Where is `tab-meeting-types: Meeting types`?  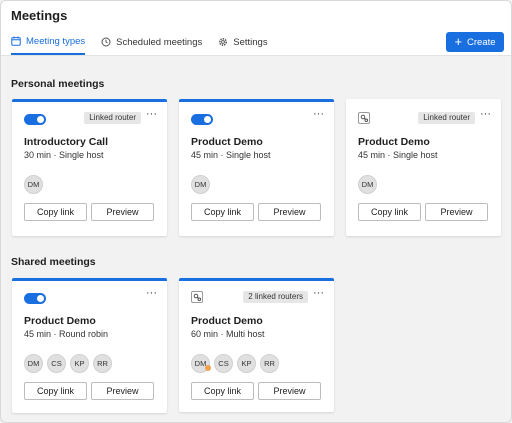 tab-meeting-types: Meeting types is located at coordinates (48, 42).